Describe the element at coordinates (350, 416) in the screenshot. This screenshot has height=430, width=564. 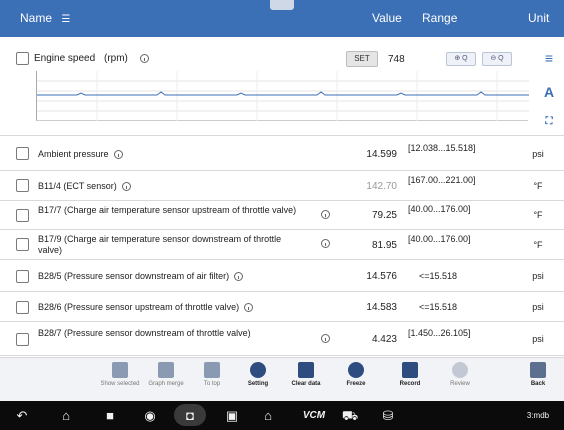
I see `car-icon: ⛟` at that location.